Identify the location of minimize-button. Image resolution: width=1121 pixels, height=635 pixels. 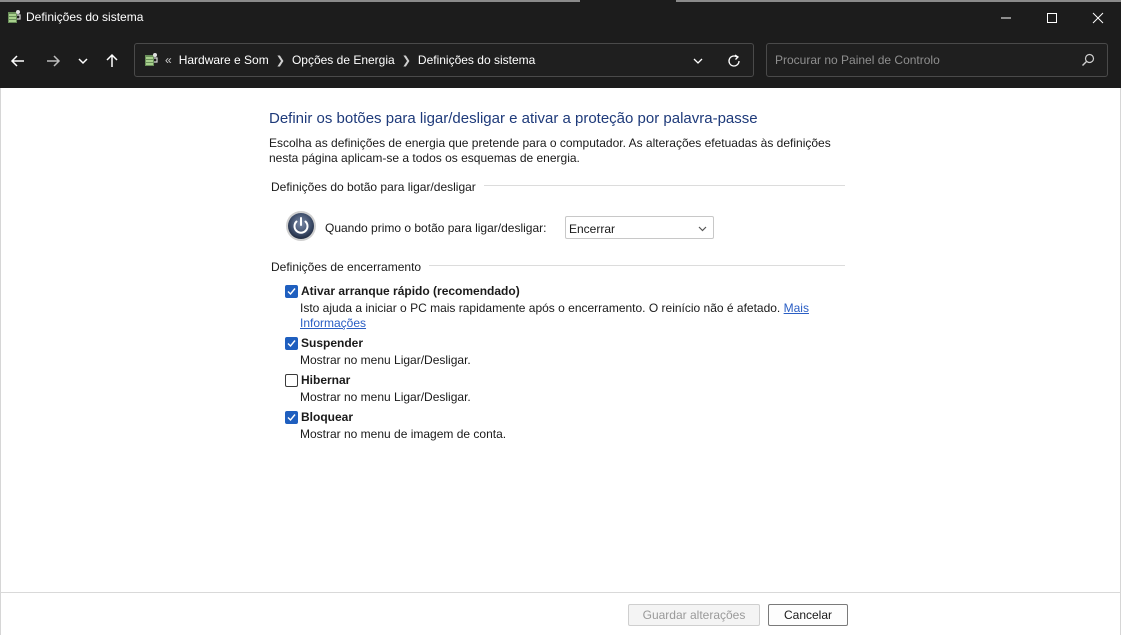
(1006, 17).